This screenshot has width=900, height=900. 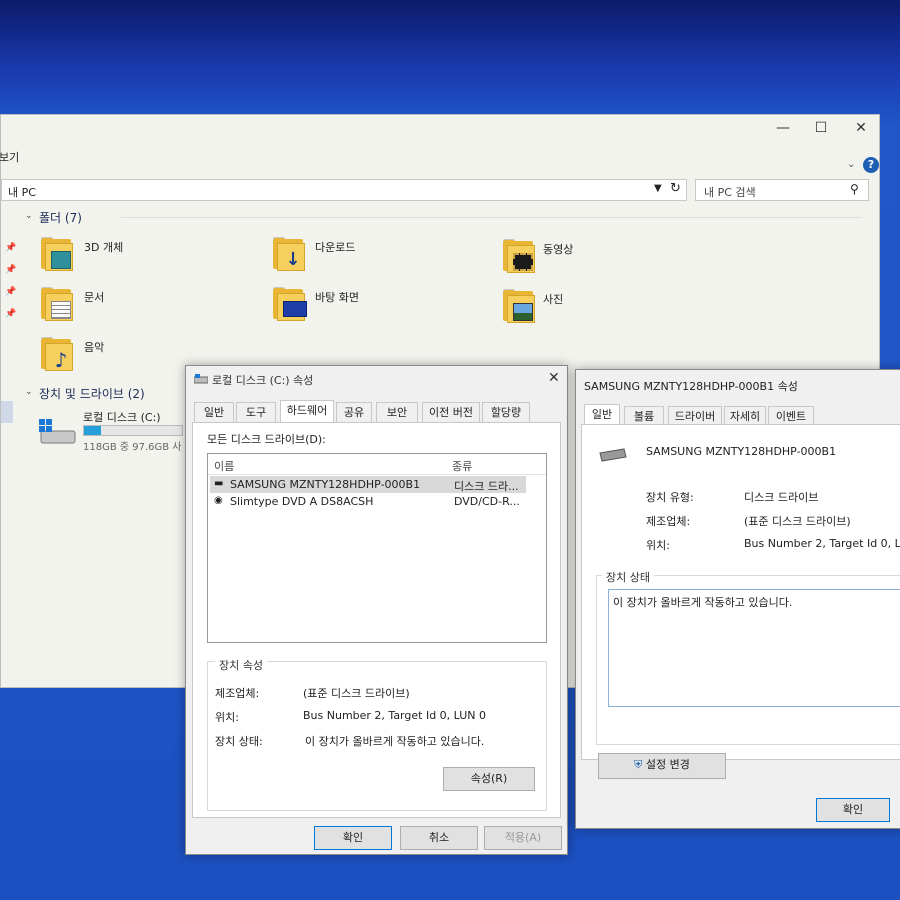 What do you see at coordinates (613, 455) in the screenshot?
I see `disk-drive-icon` at bounding box center [613, 455].